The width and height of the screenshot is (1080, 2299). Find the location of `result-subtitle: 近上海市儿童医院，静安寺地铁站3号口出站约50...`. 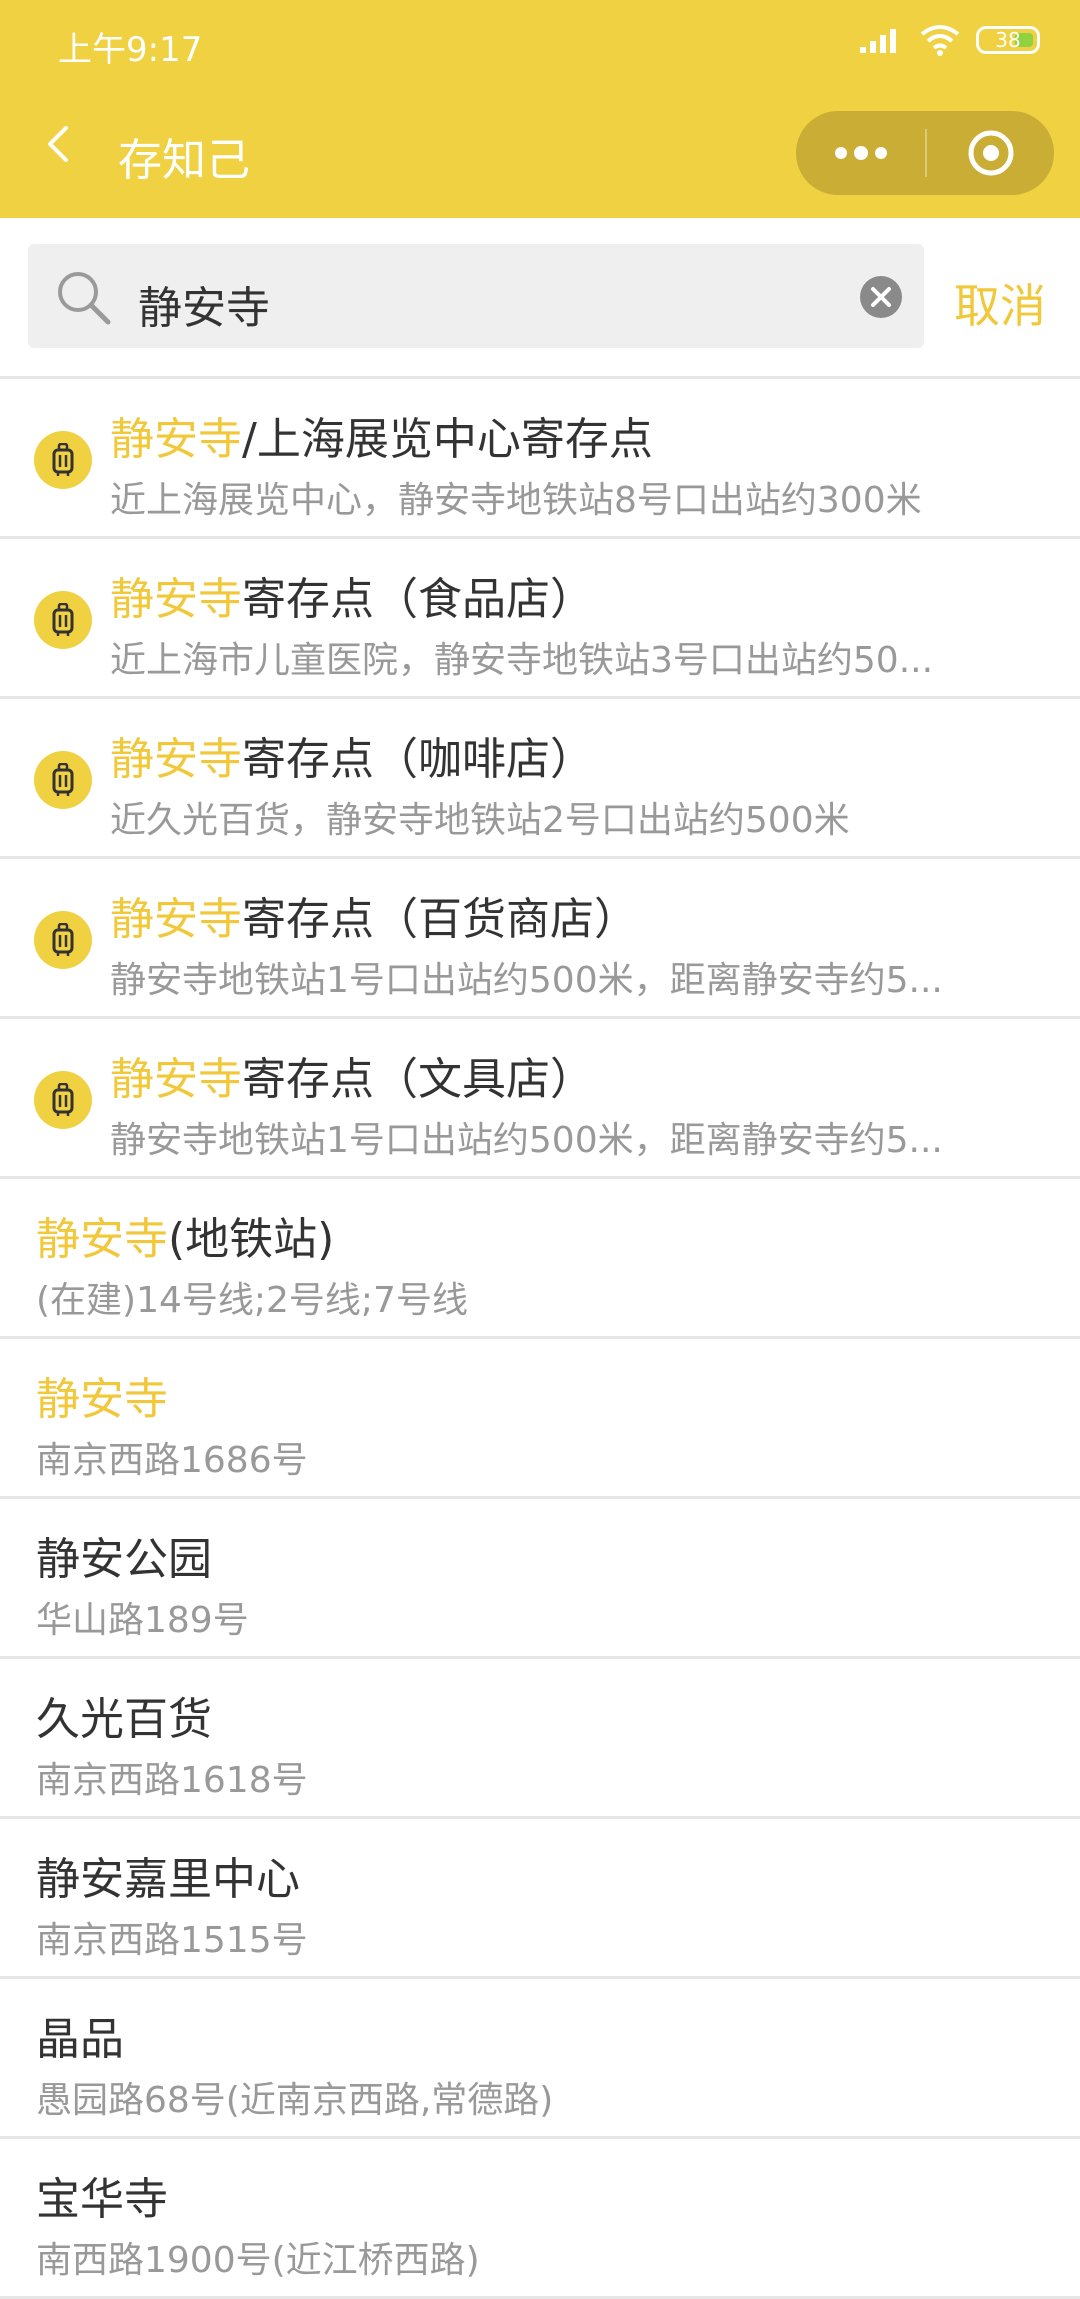

result-subtitle: 近上海市儿童医院，静安寺地铁站3号口出站约50... is located at coordinates (522, 660).